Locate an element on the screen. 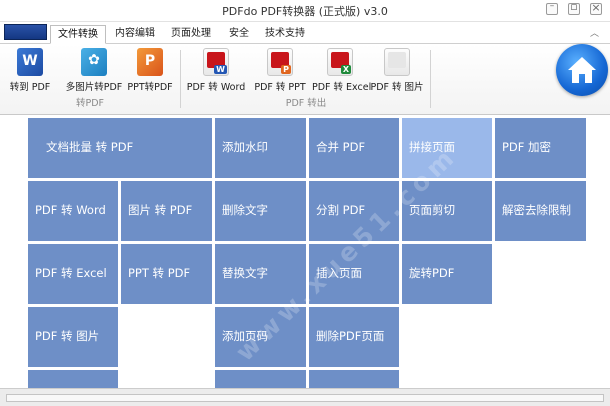 The image size is (610, 406). to-pdf-button: 转到 PDF is located at coordinates (30, 73).